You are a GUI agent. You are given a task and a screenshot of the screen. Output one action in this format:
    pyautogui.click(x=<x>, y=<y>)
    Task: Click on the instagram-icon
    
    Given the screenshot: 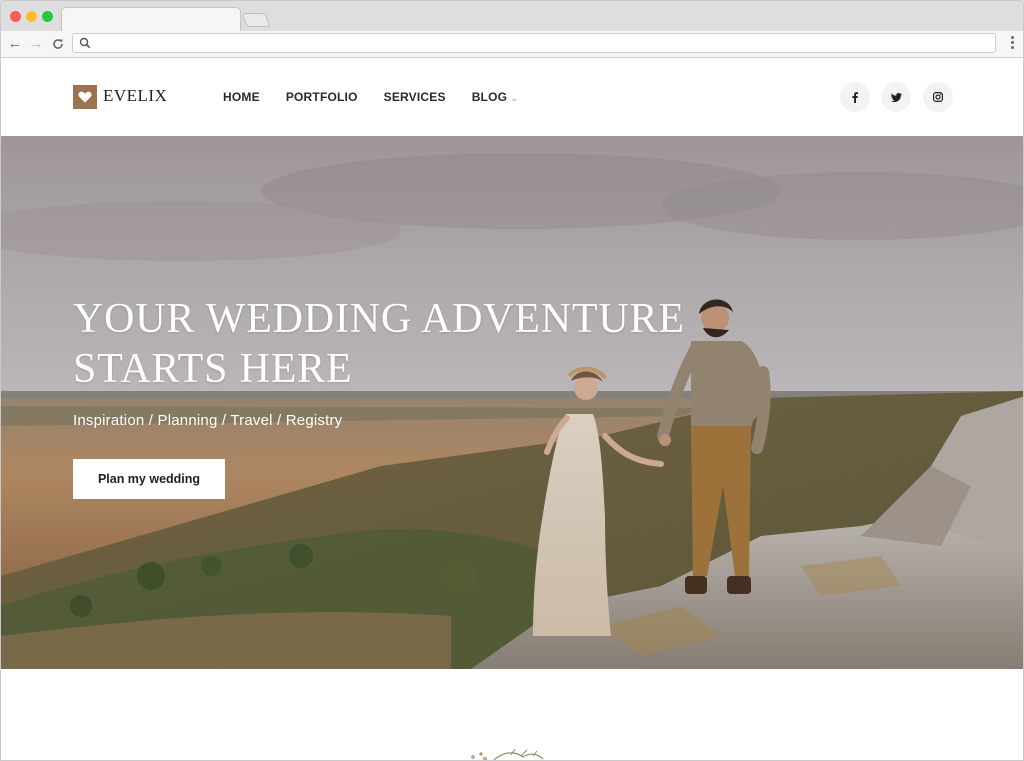 What is the action you would take?
    pyautogui.click(x=938, y=97)
    